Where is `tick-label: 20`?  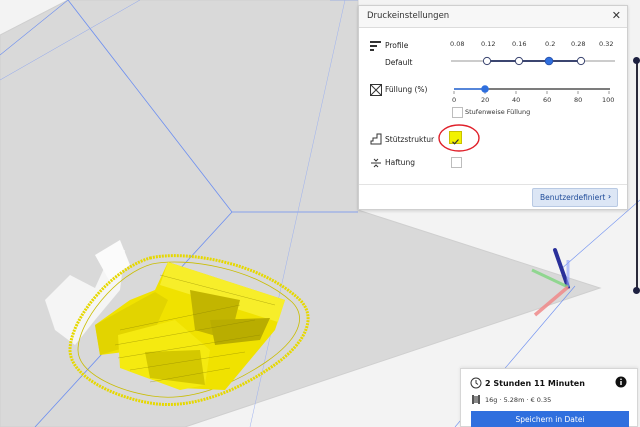 tick-label: 20 is located at coordinates (485, 100).